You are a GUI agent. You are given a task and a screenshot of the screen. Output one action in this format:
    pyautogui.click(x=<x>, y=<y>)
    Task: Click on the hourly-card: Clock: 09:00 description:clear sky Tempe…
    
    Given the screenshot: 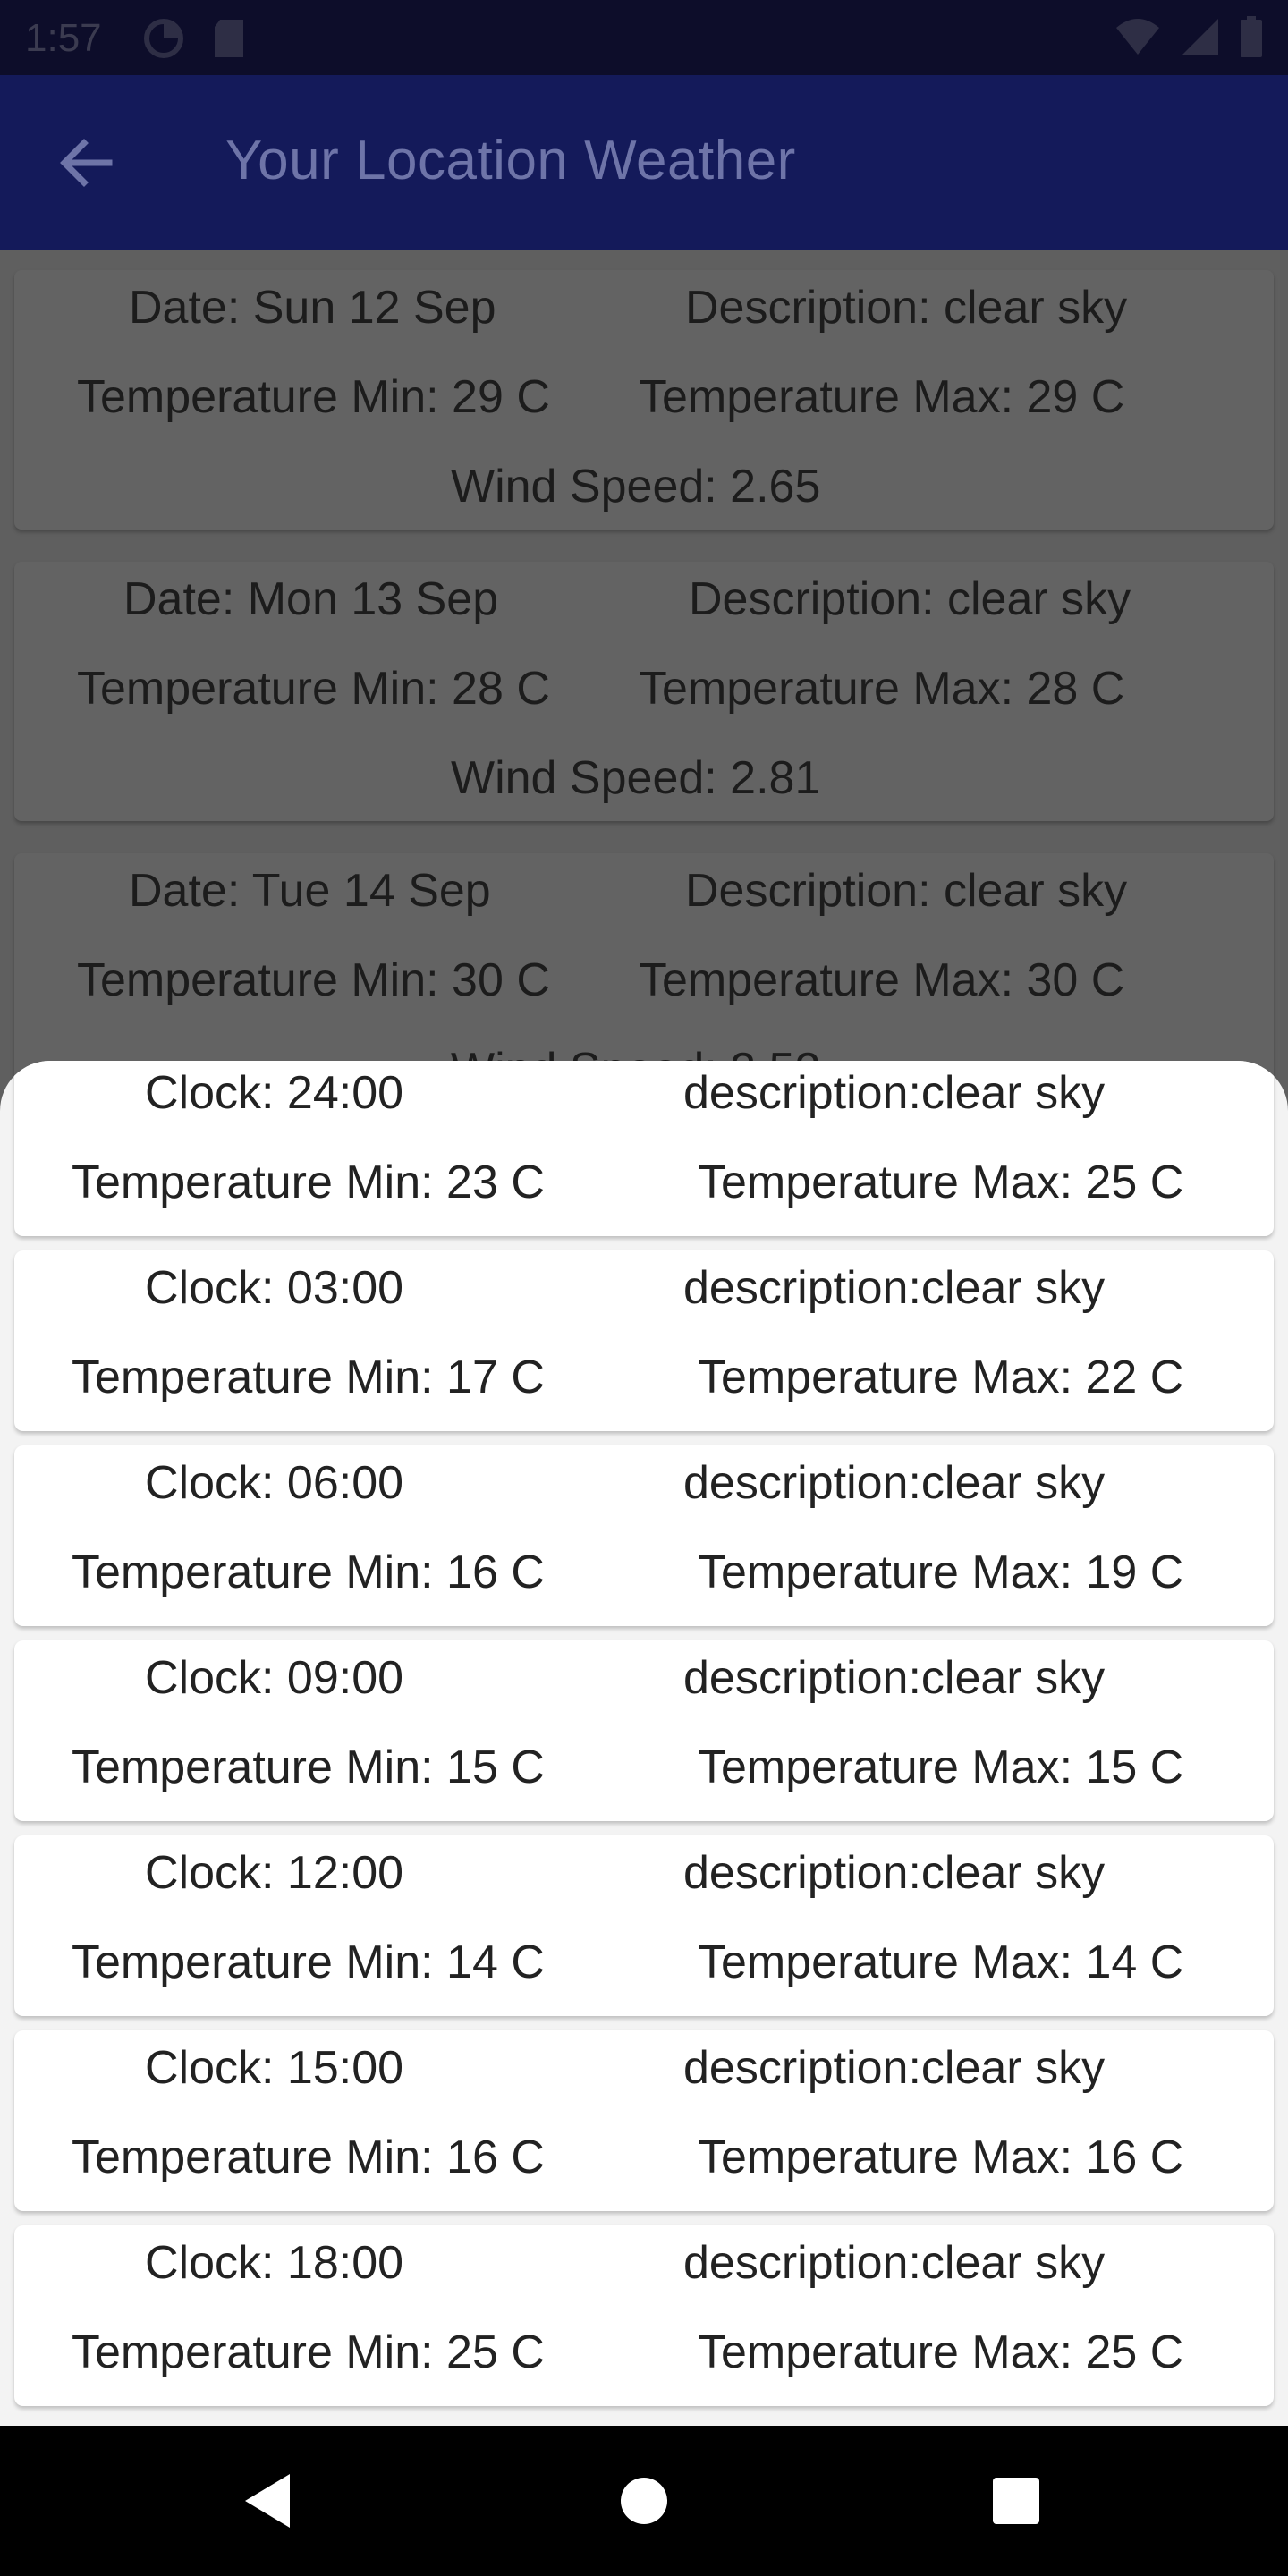 What is the action you would take?
    pyautogui.click(x=644, y=1730)
    